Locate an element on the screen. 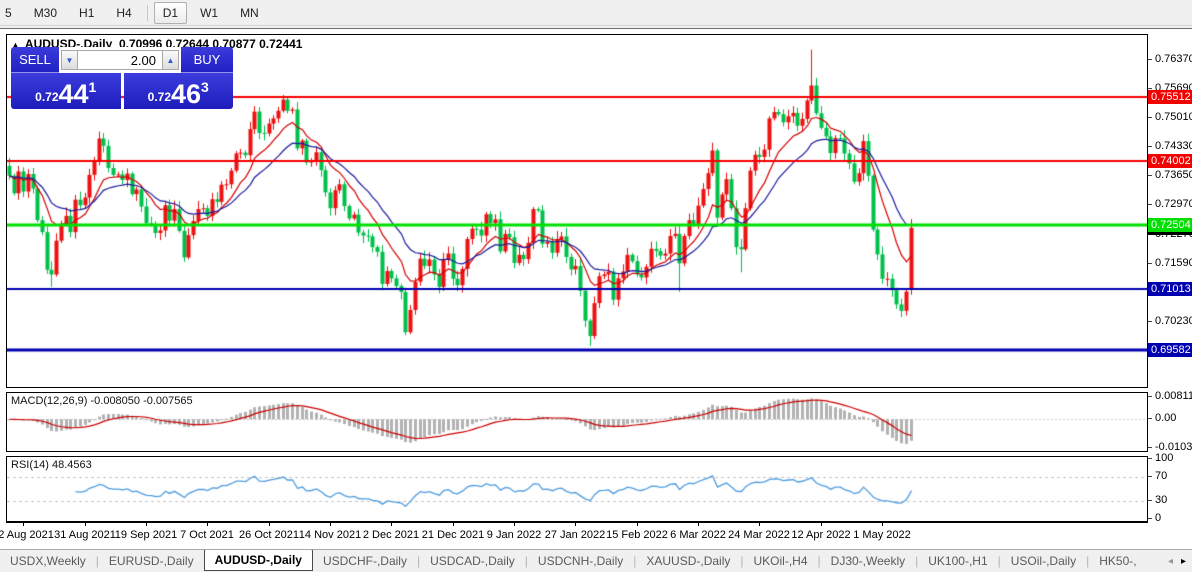 The image size is (1192, 572). timeframe-button-h1: H1 is located at coordinates (86, 13).